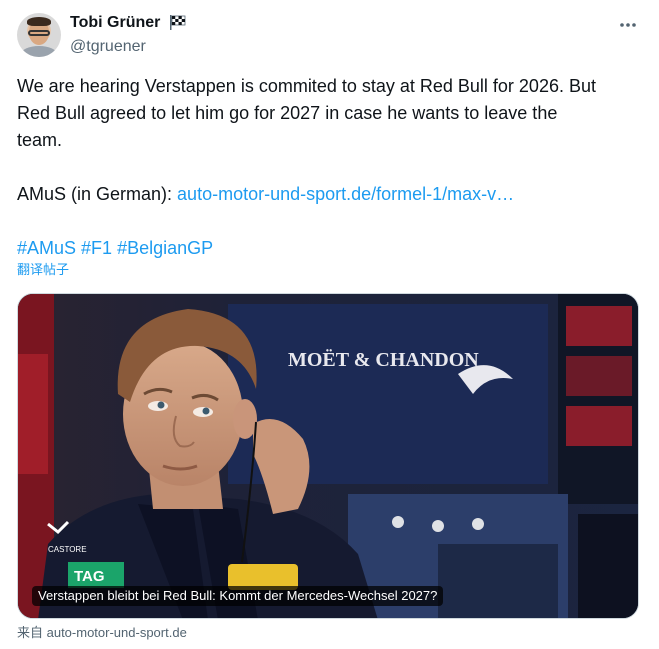  What do you see at coordinates (628, 25) in the screenshot?
I see `more-dots-icon` at bounding box center [628, 25].